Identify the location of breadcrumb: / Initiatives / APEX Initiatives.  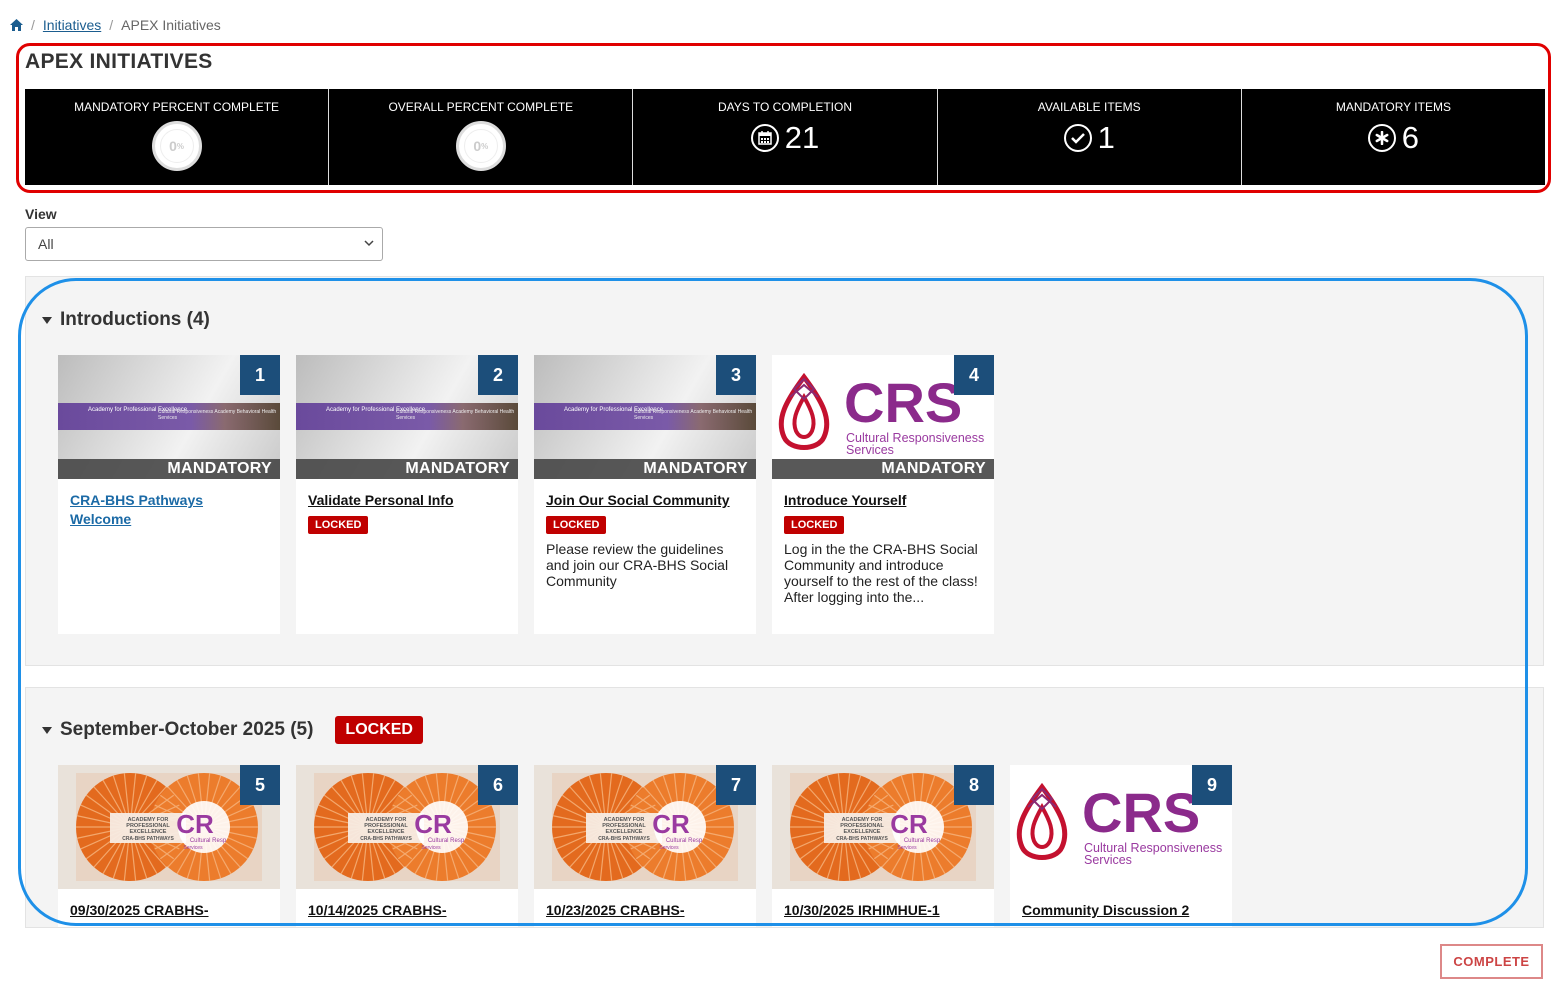
(115, 25).